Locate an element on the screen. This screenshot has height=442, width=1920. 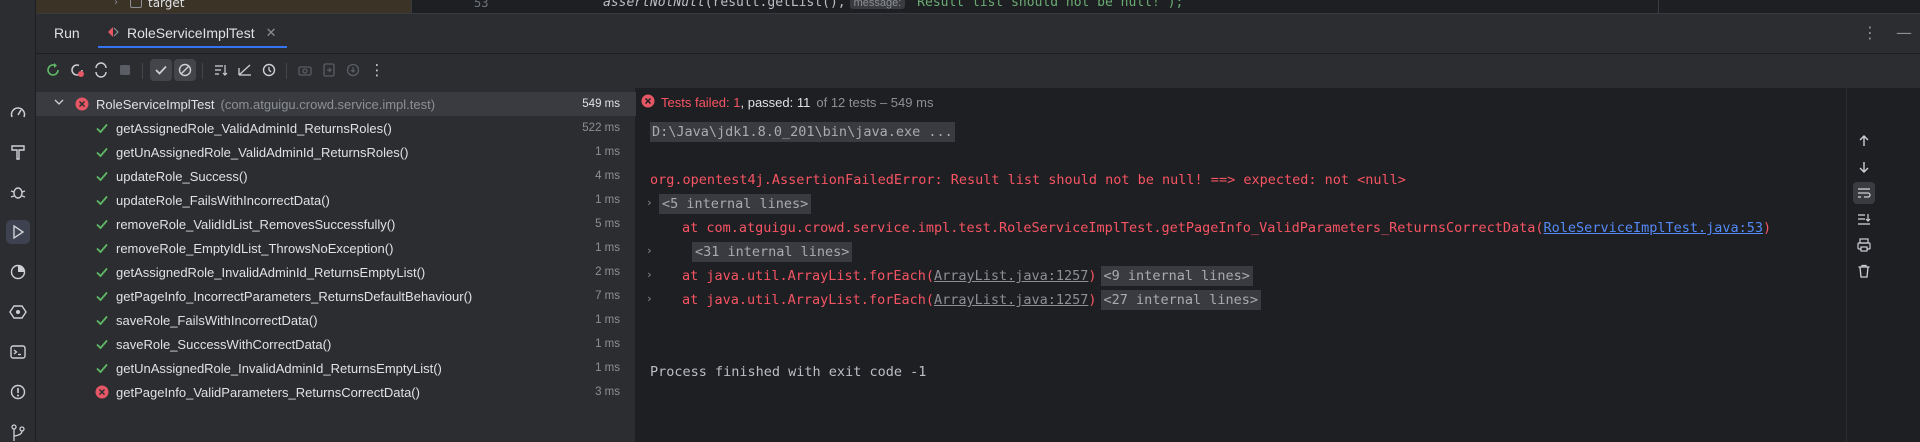
debug-icon is located at coordinates (18, 192).